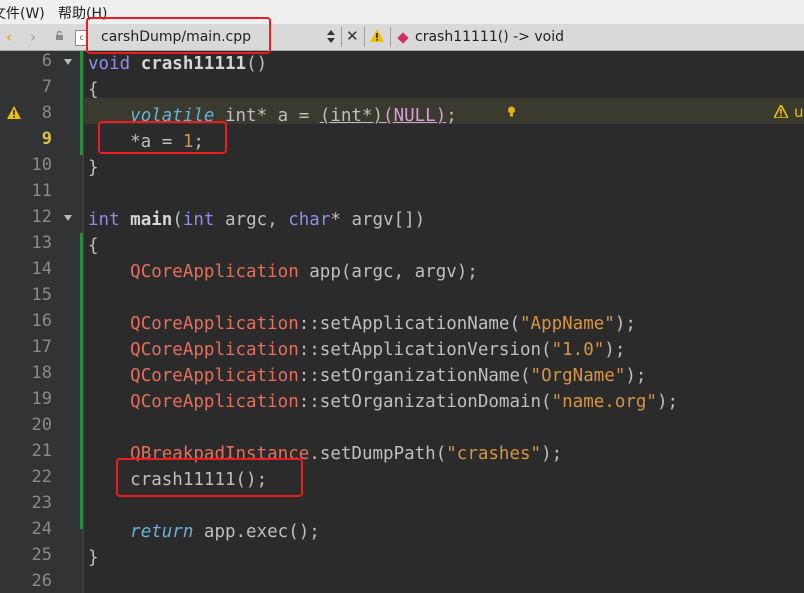 The height and width of the screenshot is (593, 804). I want to click on code-line-12: int main(int argc, char* argv[]), so click(256, 220).